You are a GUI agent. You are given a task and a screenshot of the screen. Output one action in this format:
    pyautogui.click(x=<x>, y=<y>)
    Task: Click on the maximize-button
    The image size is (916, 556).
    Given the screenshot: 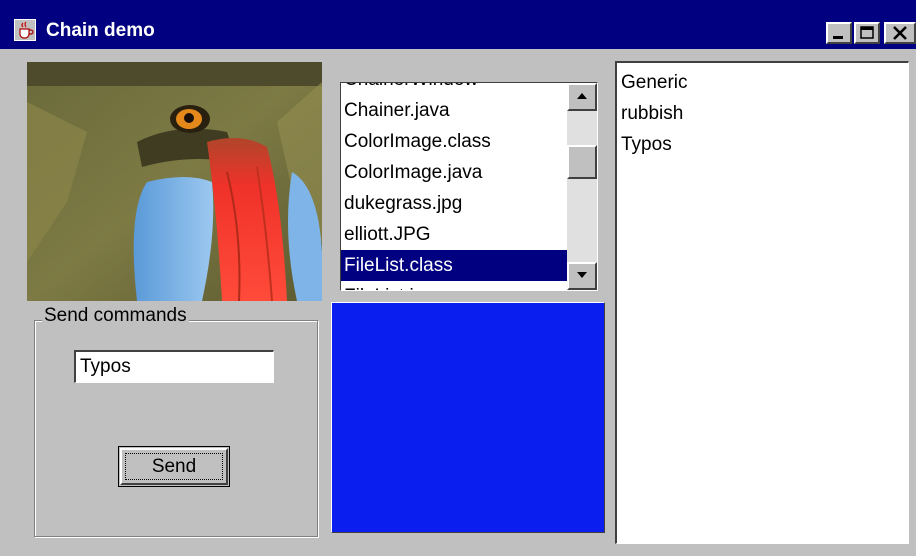 What is the action you would take?
    pyautogui.click(x=867, y=33)
    